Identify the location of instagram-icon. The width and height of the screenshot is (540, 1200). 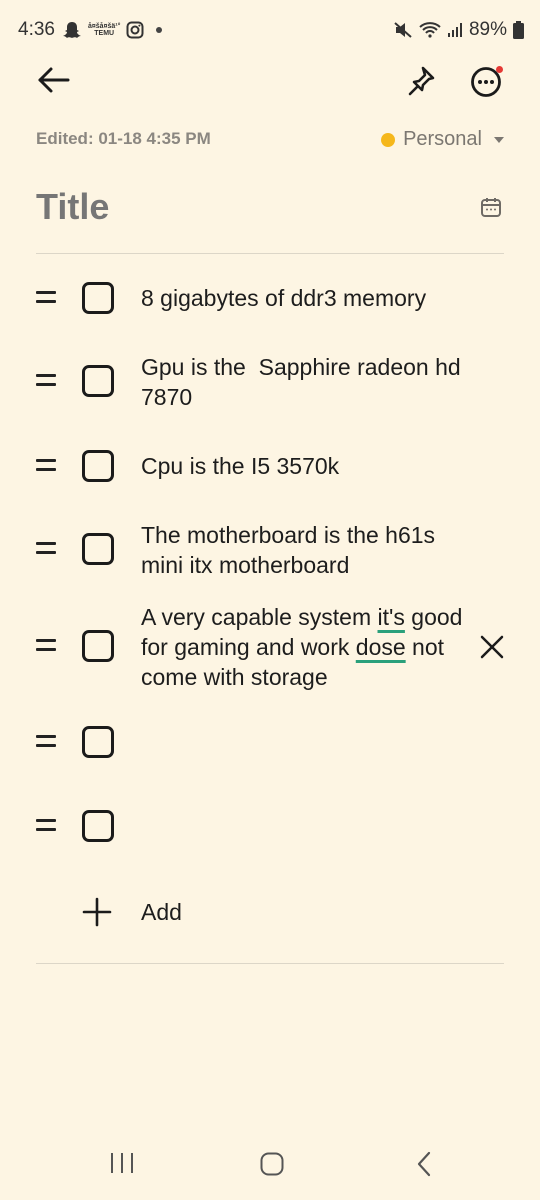
(135, 30).